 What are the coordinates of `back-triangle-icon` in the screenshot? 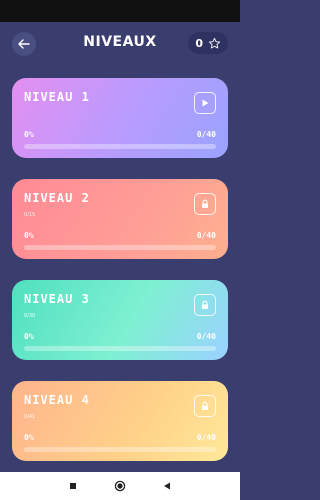 It's located at (166, 486).